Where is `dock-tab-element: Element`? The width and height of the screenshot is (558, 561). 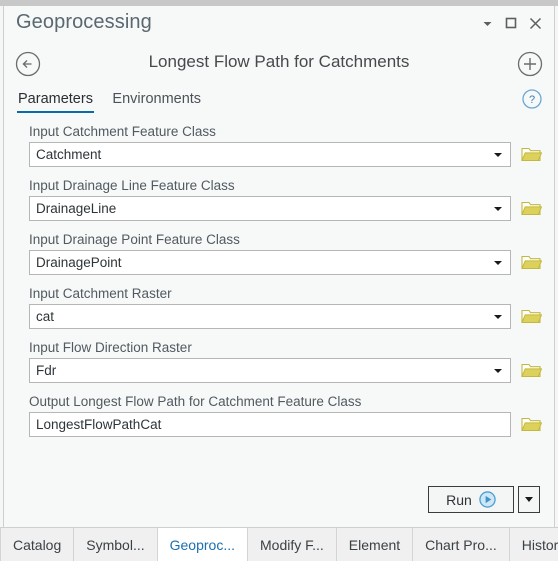
dock-tab-element: Element is located at coordinates (375, 544).